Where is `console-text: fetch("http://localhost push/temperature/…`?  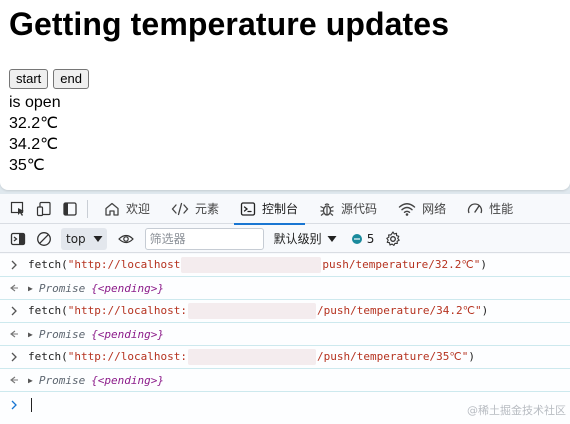
console-text: fetch("http://localhost push/temperature/… is located at coordinates (258, 265).